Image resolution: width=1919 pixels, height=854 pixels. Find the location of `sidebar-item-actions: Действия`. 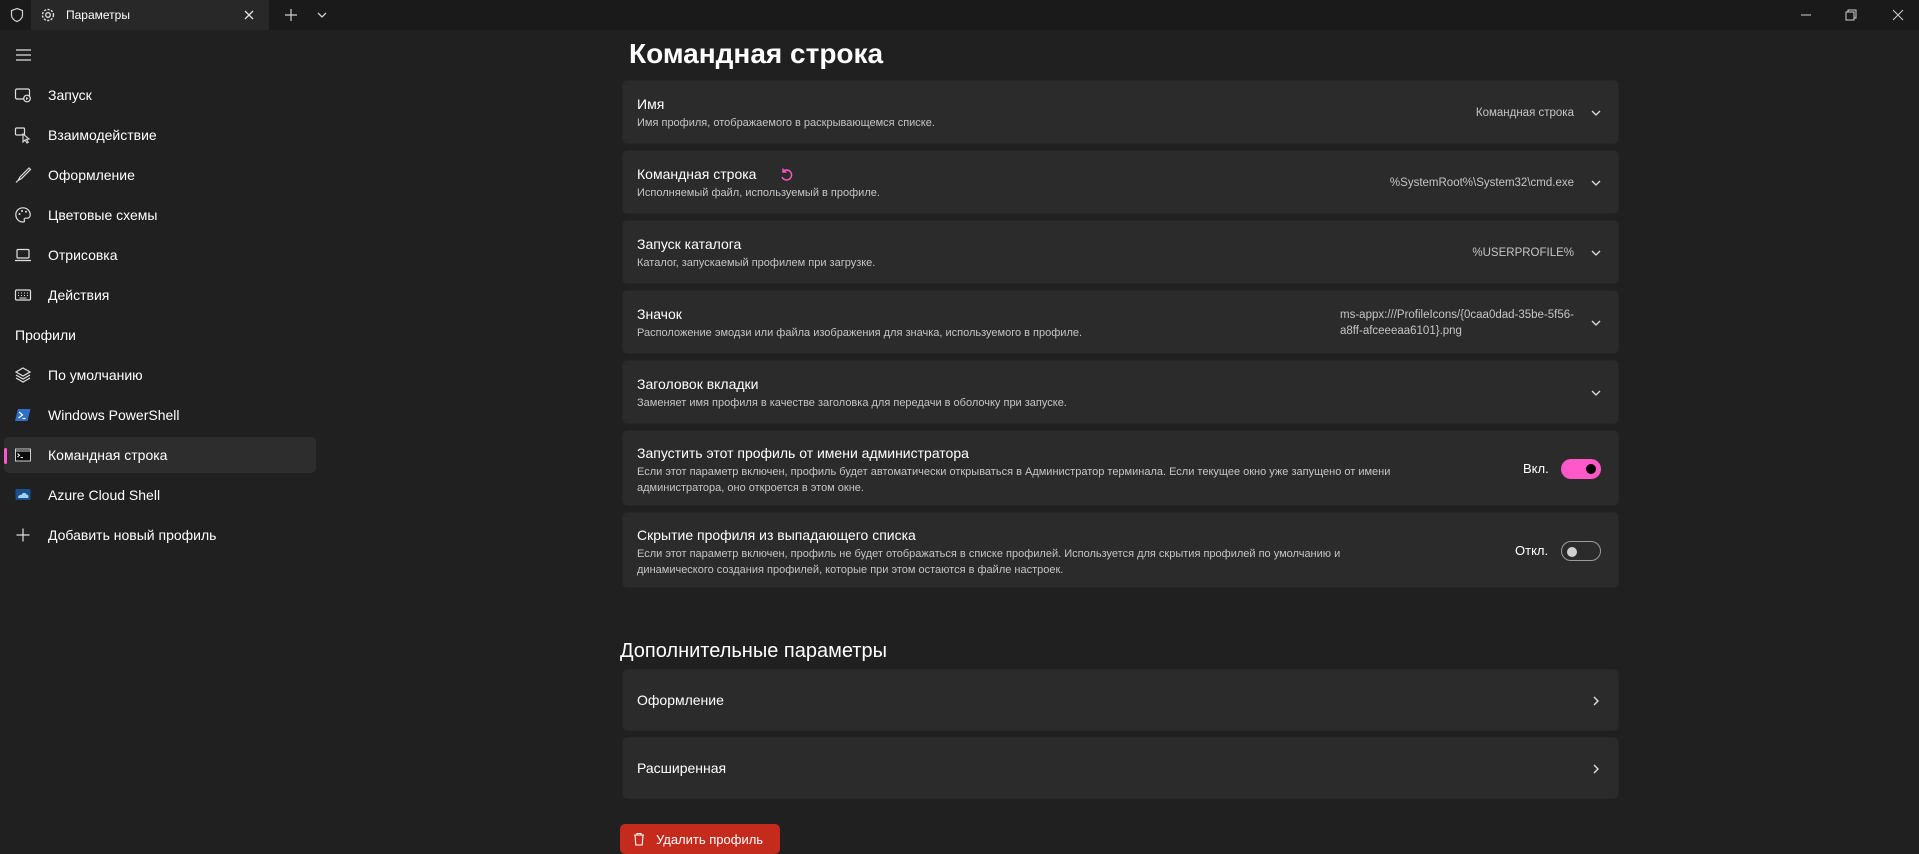

sidebar-item-actions: Действия is located at coordinates (160, 295).